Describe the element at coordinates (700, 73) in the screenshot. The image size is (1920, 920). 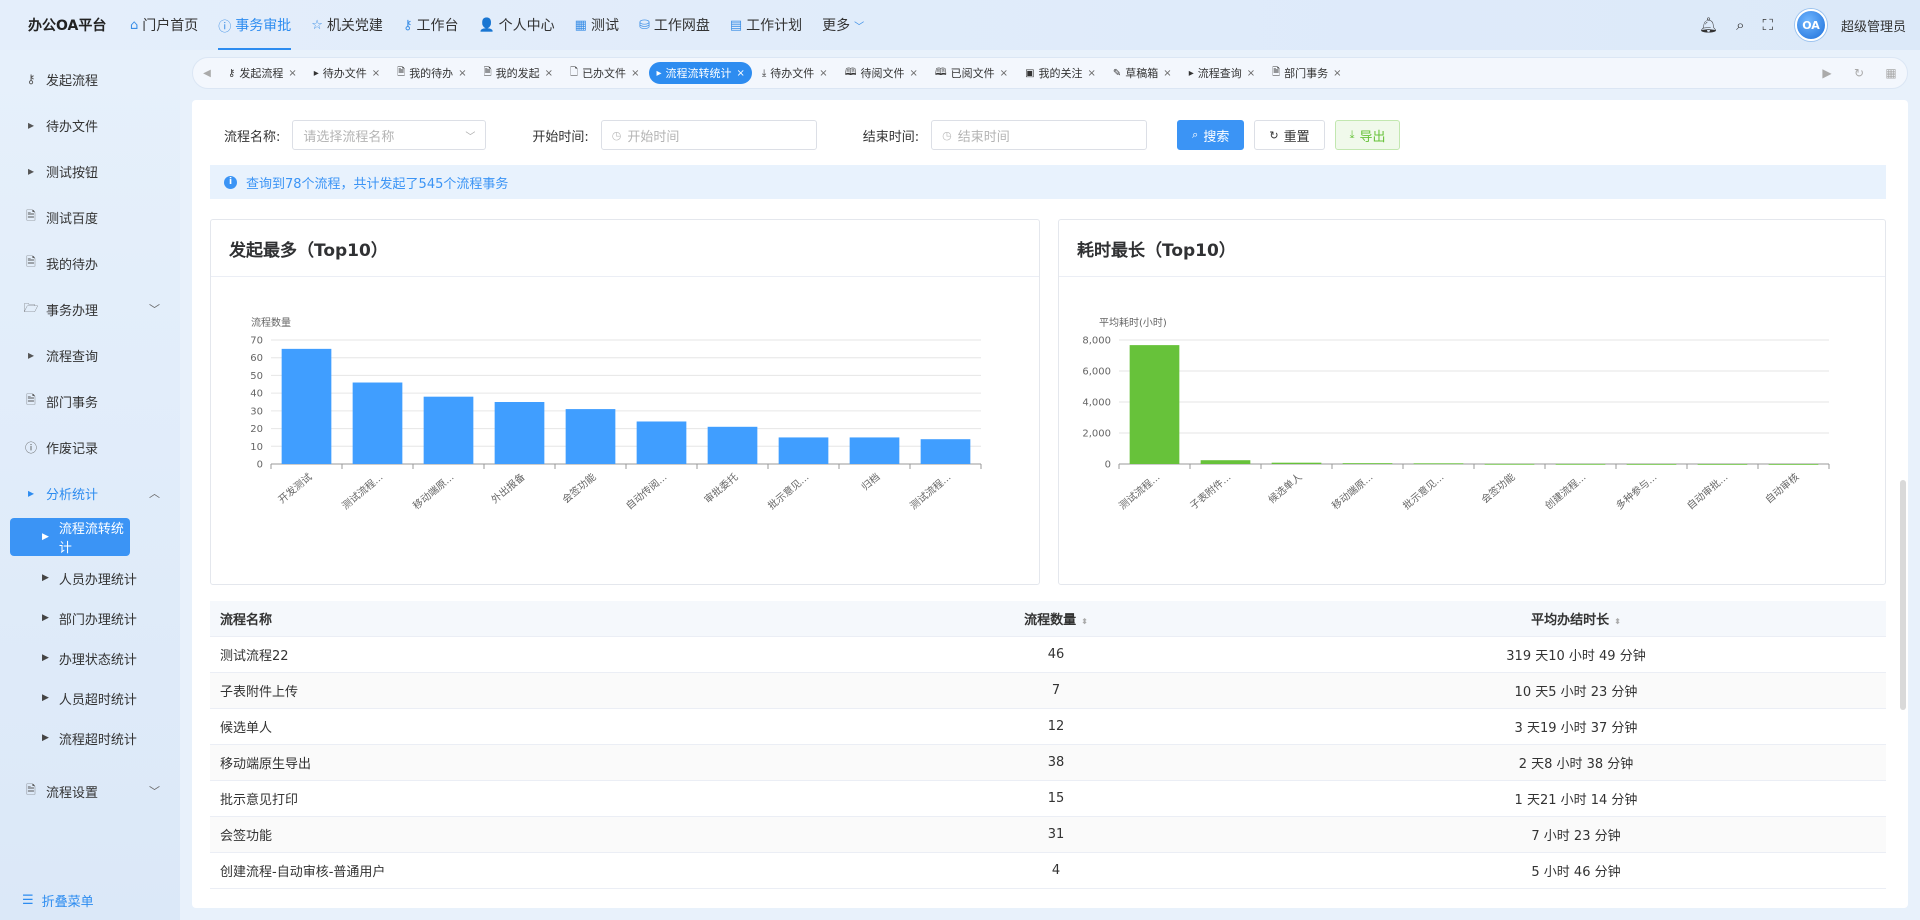
I see `tab-5: ▸ 流程流转统计 ×` at that location.